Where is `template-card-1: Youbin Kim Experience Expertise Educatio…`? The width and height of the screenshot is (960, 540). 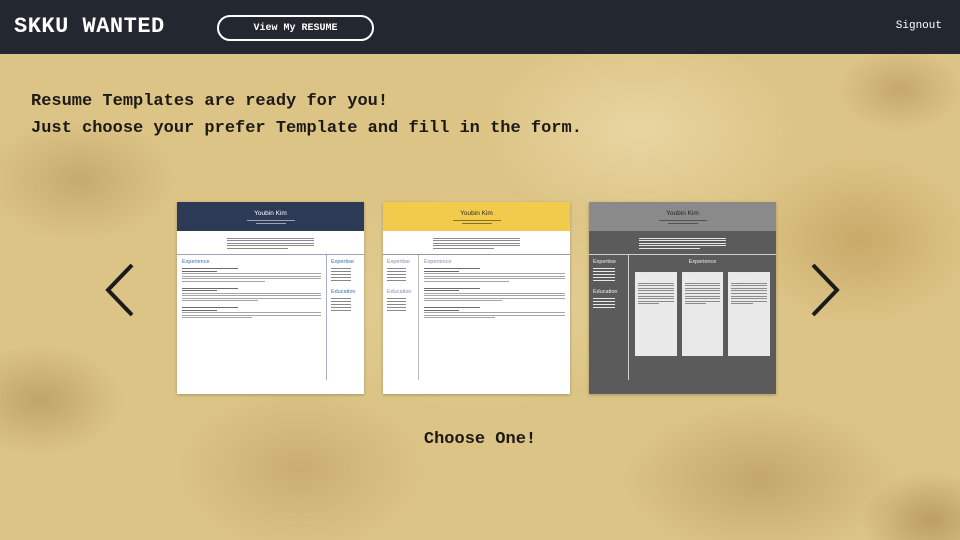
template-card-1: Youbin Kim Experience Expertise Educatio… is located at coordinates (270, 298).